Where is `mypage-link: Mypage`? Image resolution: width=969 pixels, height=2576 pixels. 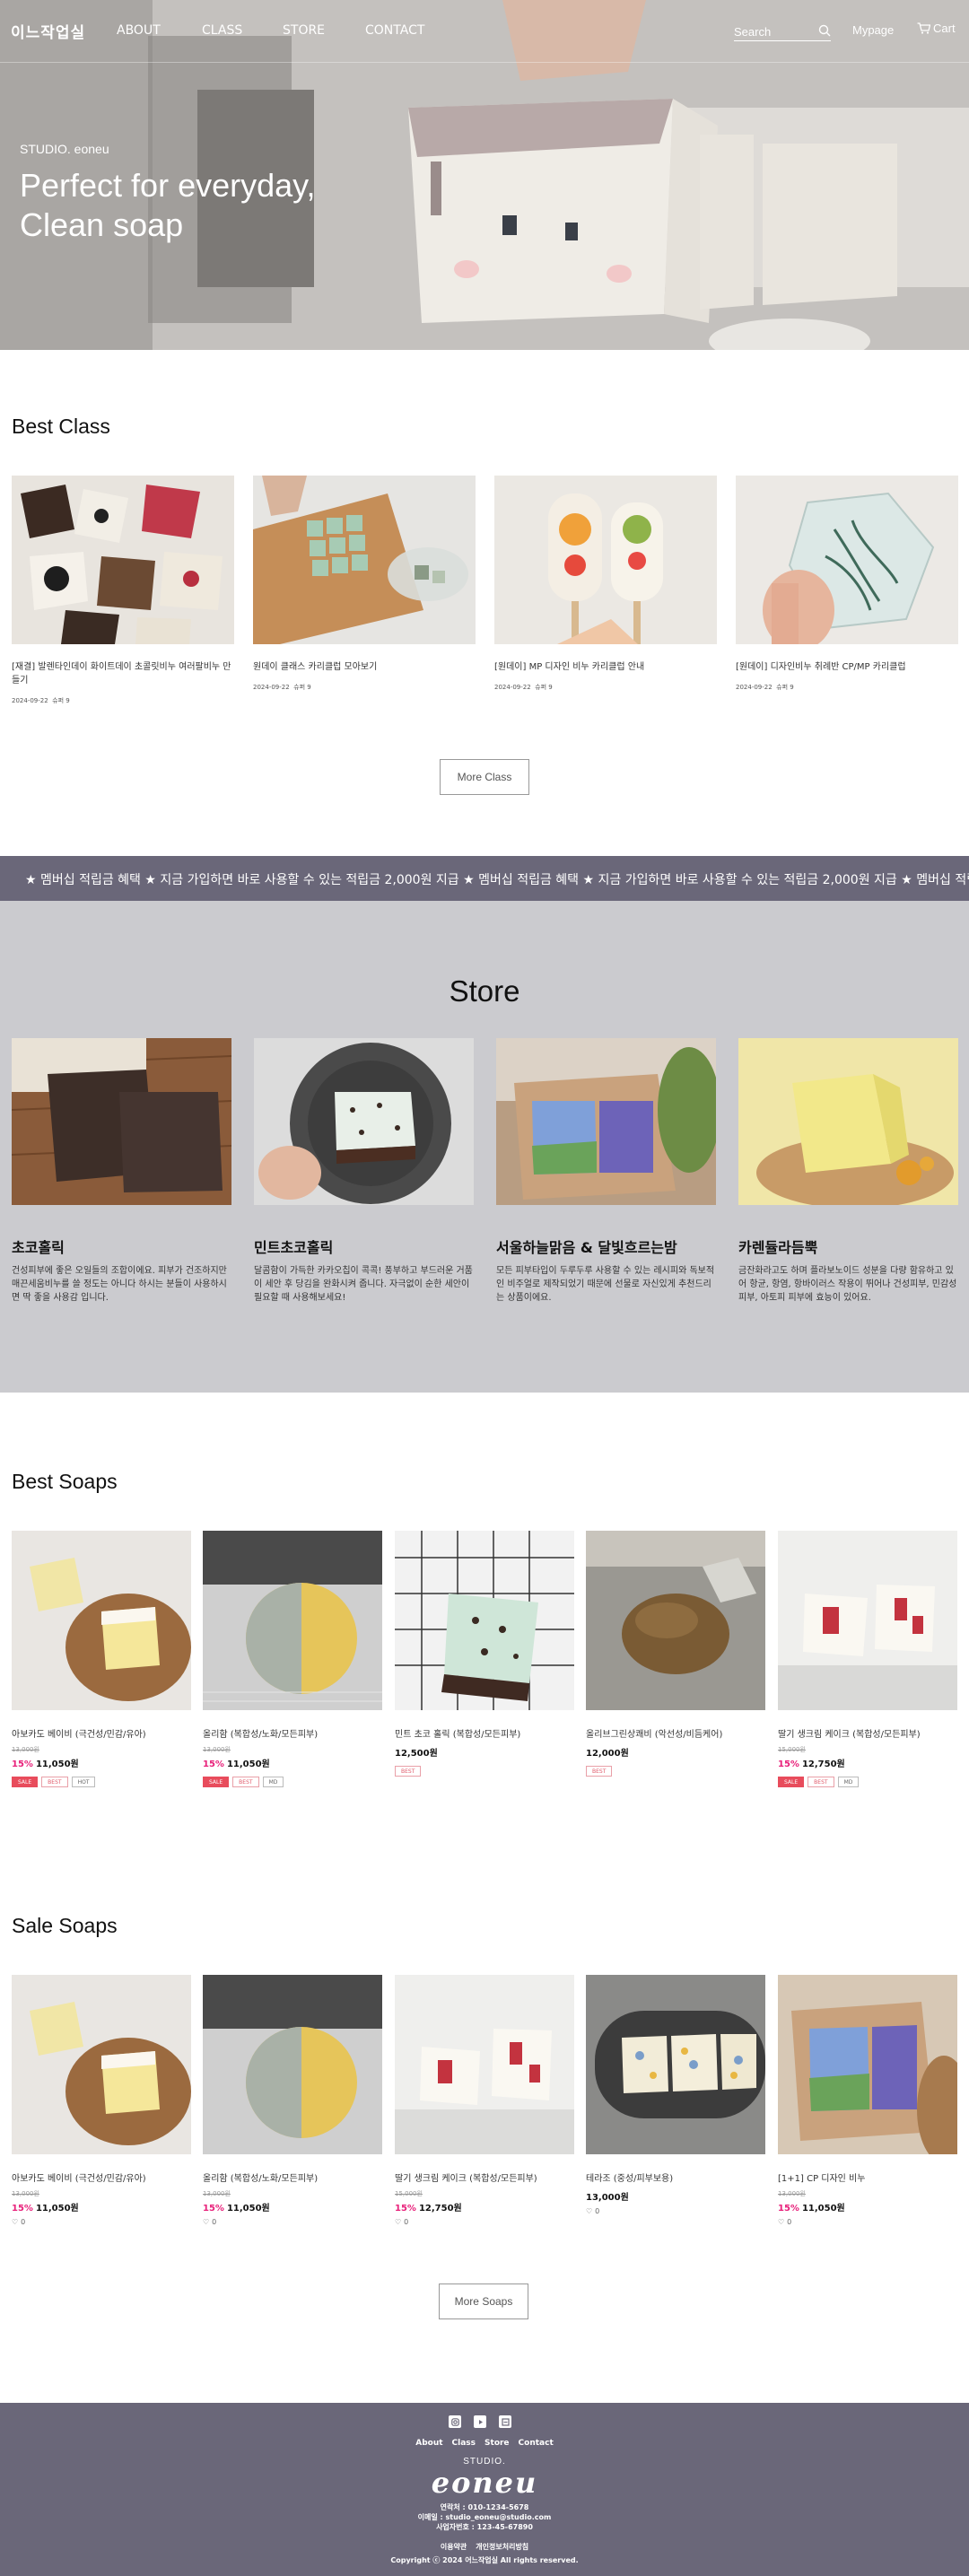 mypage-link: Mypage is located at coordinates (873, 30).